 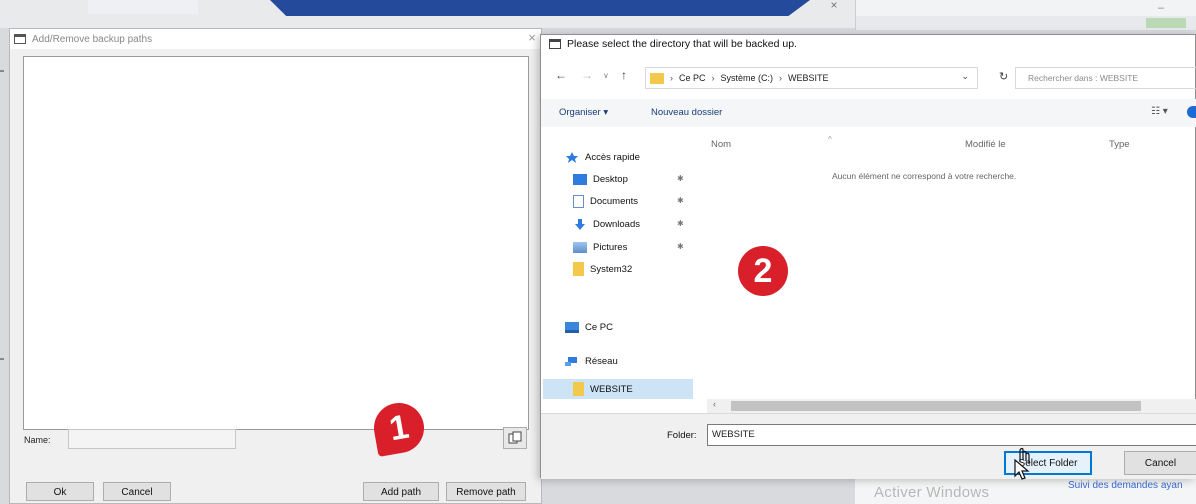 What do you see at coordinates (692, 78) in the screenshot?
I see `breadcrumb-this-pc: Ce PC` at bounding box center [692, 78].